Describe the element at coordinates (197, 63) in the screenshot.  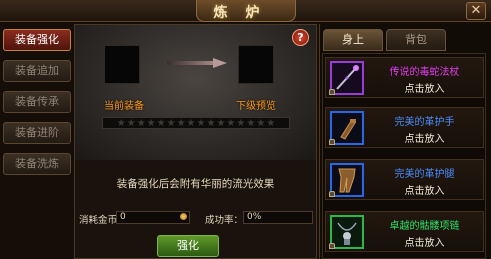
I see `arrow-right-icon` at that location.